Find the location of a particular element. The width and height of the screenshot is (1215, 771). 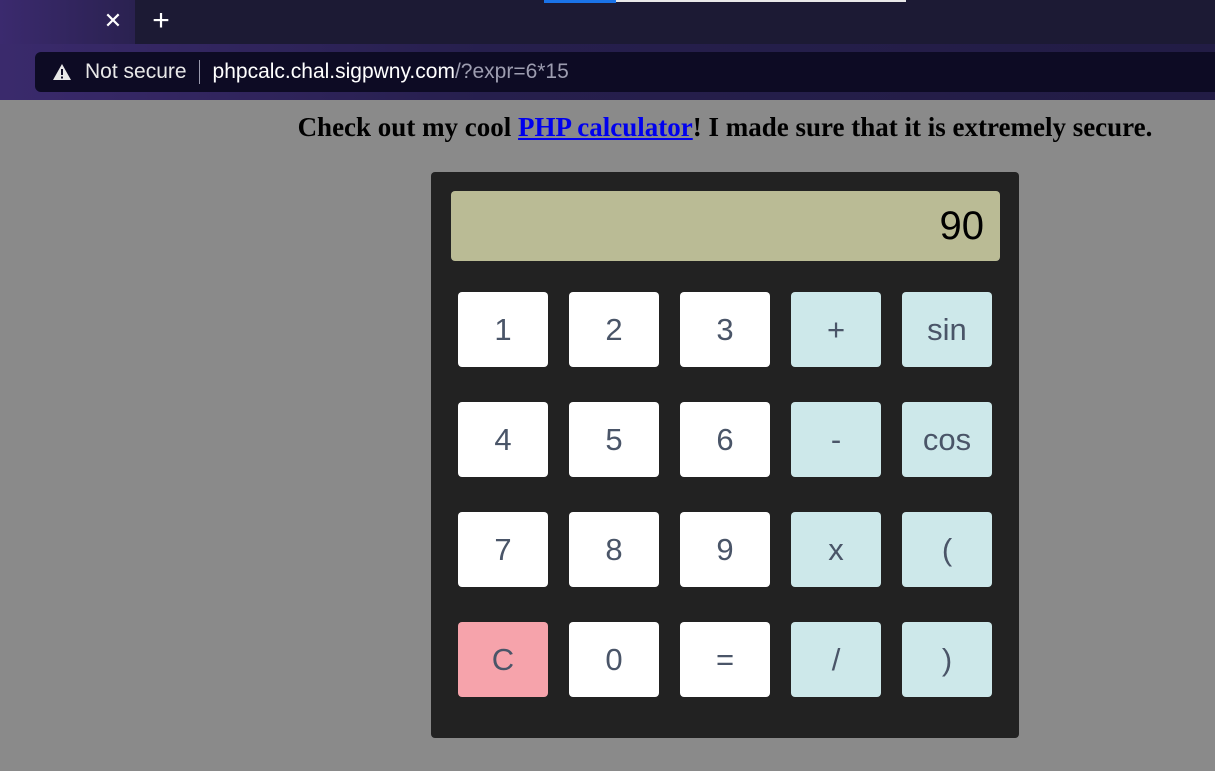

digit-6-button: 6 is located at coordinates (725, 439).